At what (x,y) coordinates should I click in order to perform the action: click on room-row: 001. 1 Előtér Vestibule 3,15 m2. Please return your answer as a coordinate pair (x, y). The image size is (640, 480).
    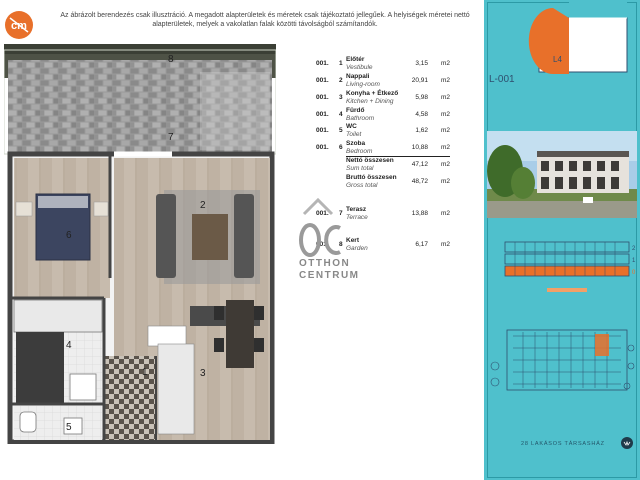
    Looking at the image, I should click on (383, 64).